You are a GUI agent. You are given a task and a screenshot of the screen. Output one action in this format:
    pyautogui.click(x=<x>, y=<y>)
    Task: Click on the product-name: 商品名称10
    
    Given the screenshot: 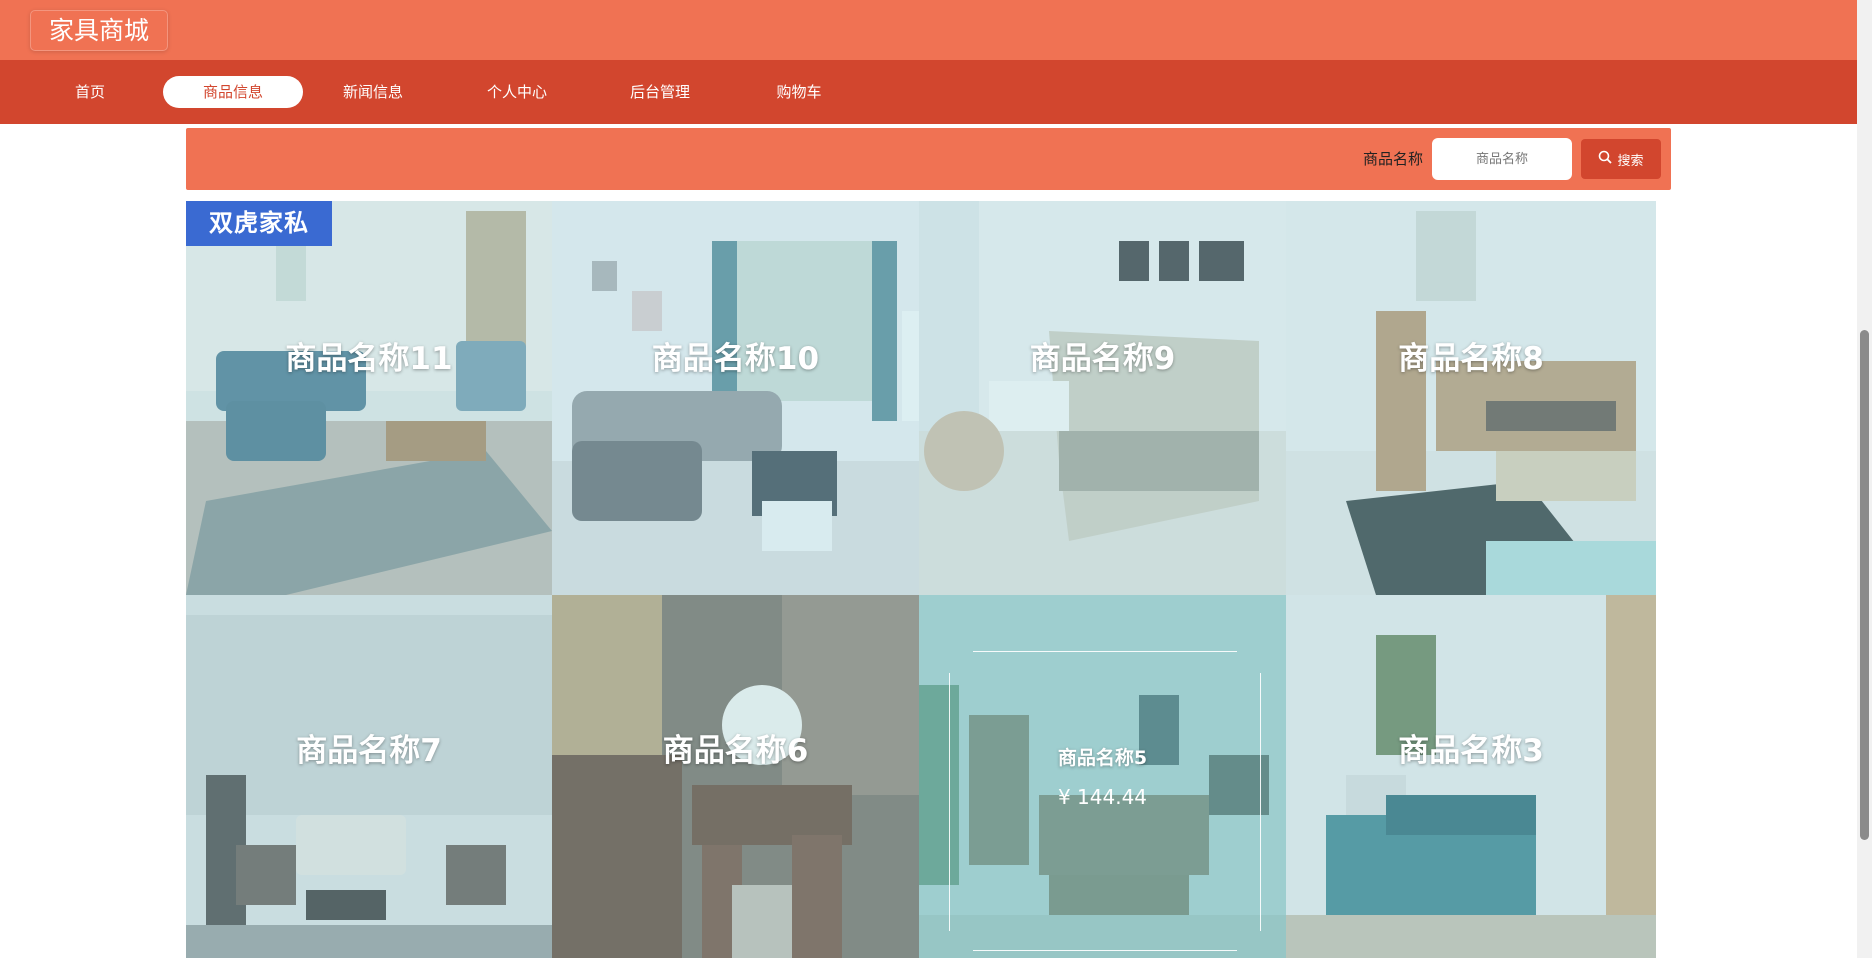 What is the action you would take?
    pyautogui.click(x=735, y=359)
    